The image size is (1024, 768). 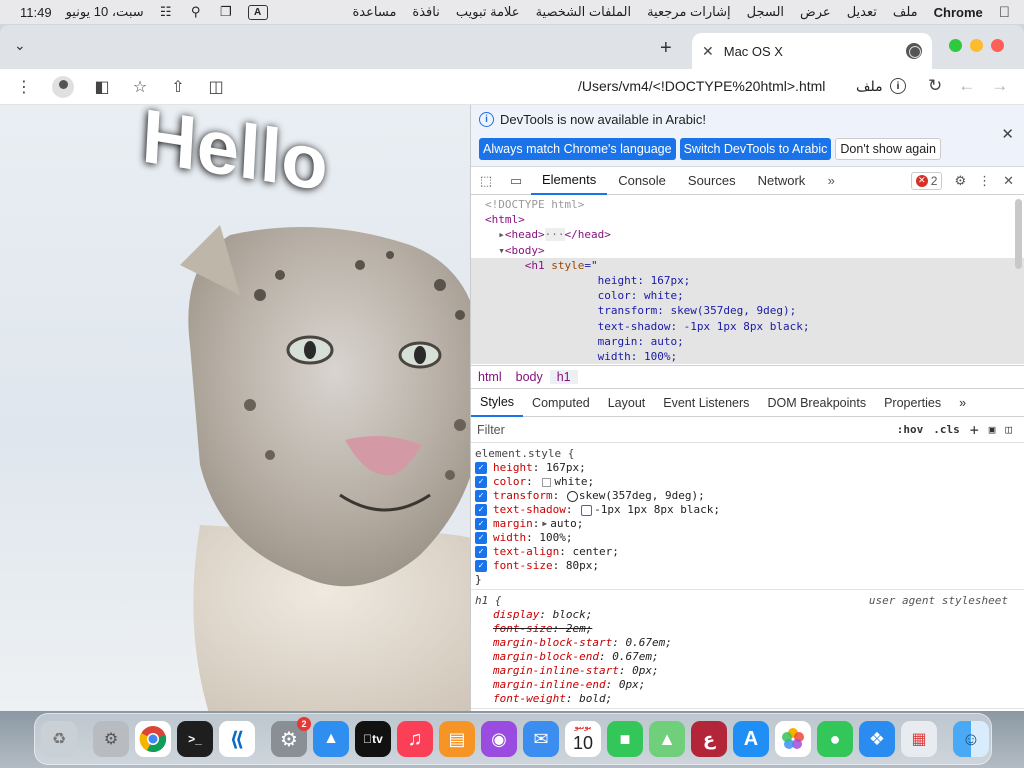 What do you see at coordinates (816, 403) in the screenshot?
I see `tab-dom-breakpoints: DOM Breakpoints` at bounding box center [816, 403].